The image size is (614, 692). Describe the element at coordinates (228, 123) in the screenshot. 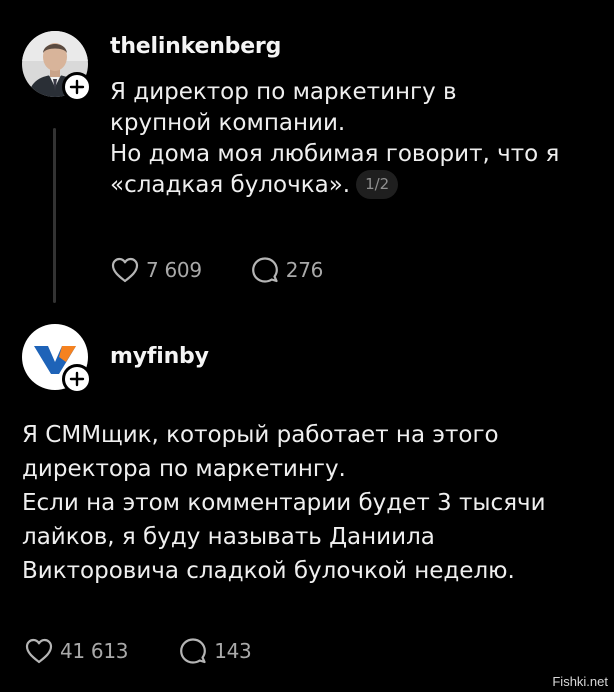

I see `post-text-line: крупной компании.` at that location.